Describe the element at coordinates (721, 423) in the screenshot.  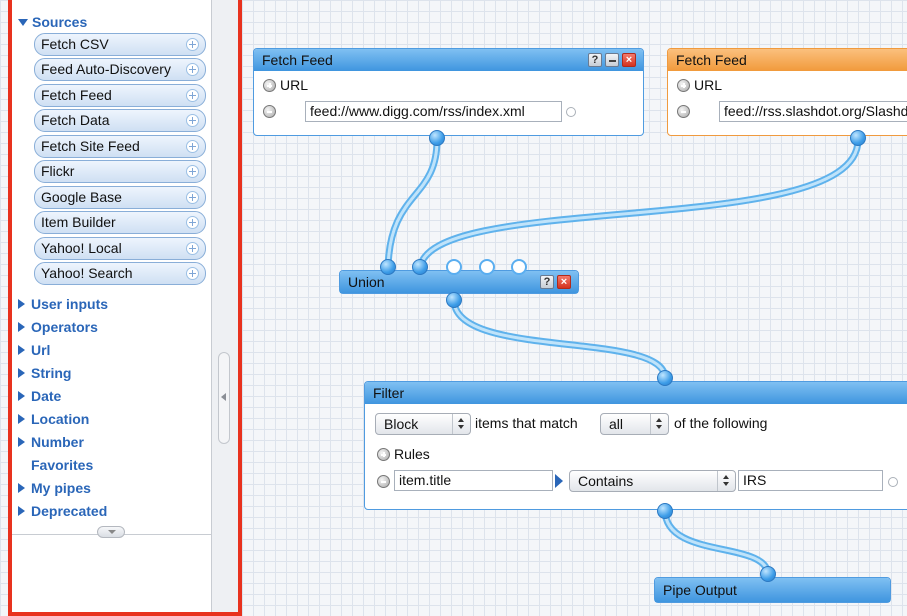
I see `following-text: of the following` at that location.